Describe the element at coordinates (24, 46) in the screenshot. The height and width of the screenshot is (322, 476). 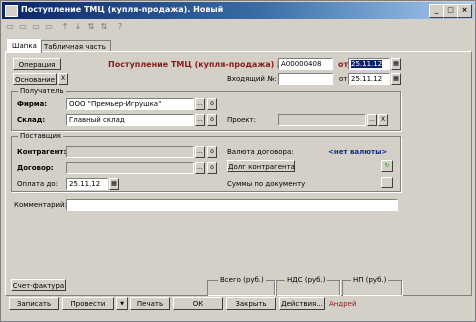
I see `tab-header: Шапка` at that location.